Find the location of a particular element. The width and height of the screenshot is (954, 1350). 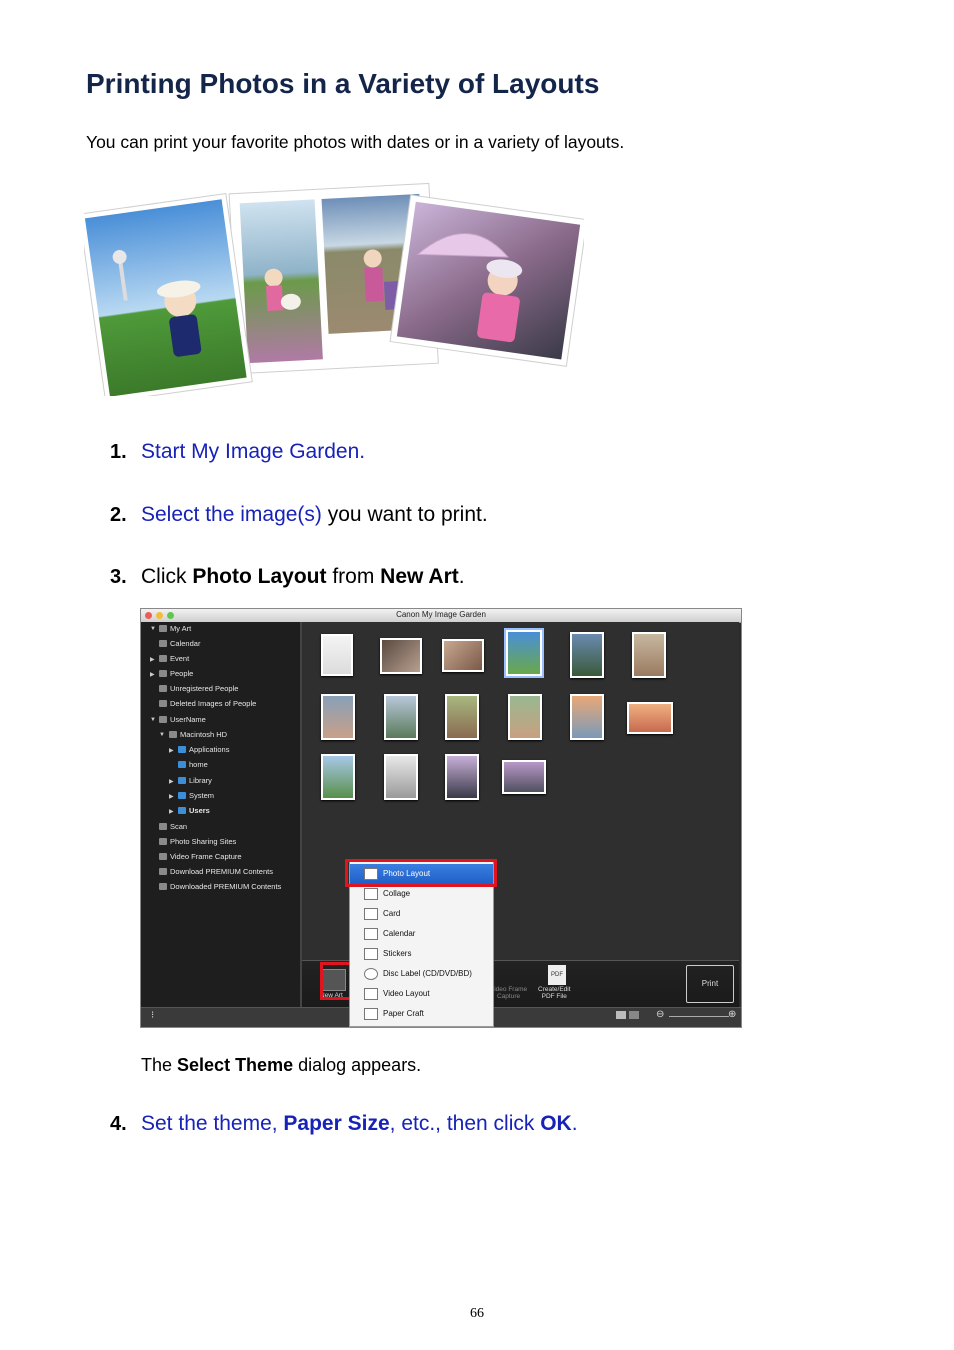

sidebar-label: Scan is located at coordinates (179, 826).